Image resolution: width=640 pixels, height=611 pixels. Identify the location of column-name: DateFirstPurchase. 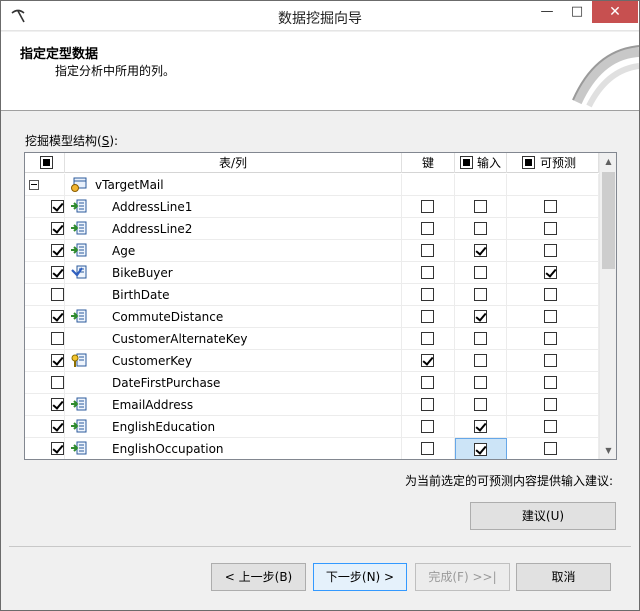
(166, 383).